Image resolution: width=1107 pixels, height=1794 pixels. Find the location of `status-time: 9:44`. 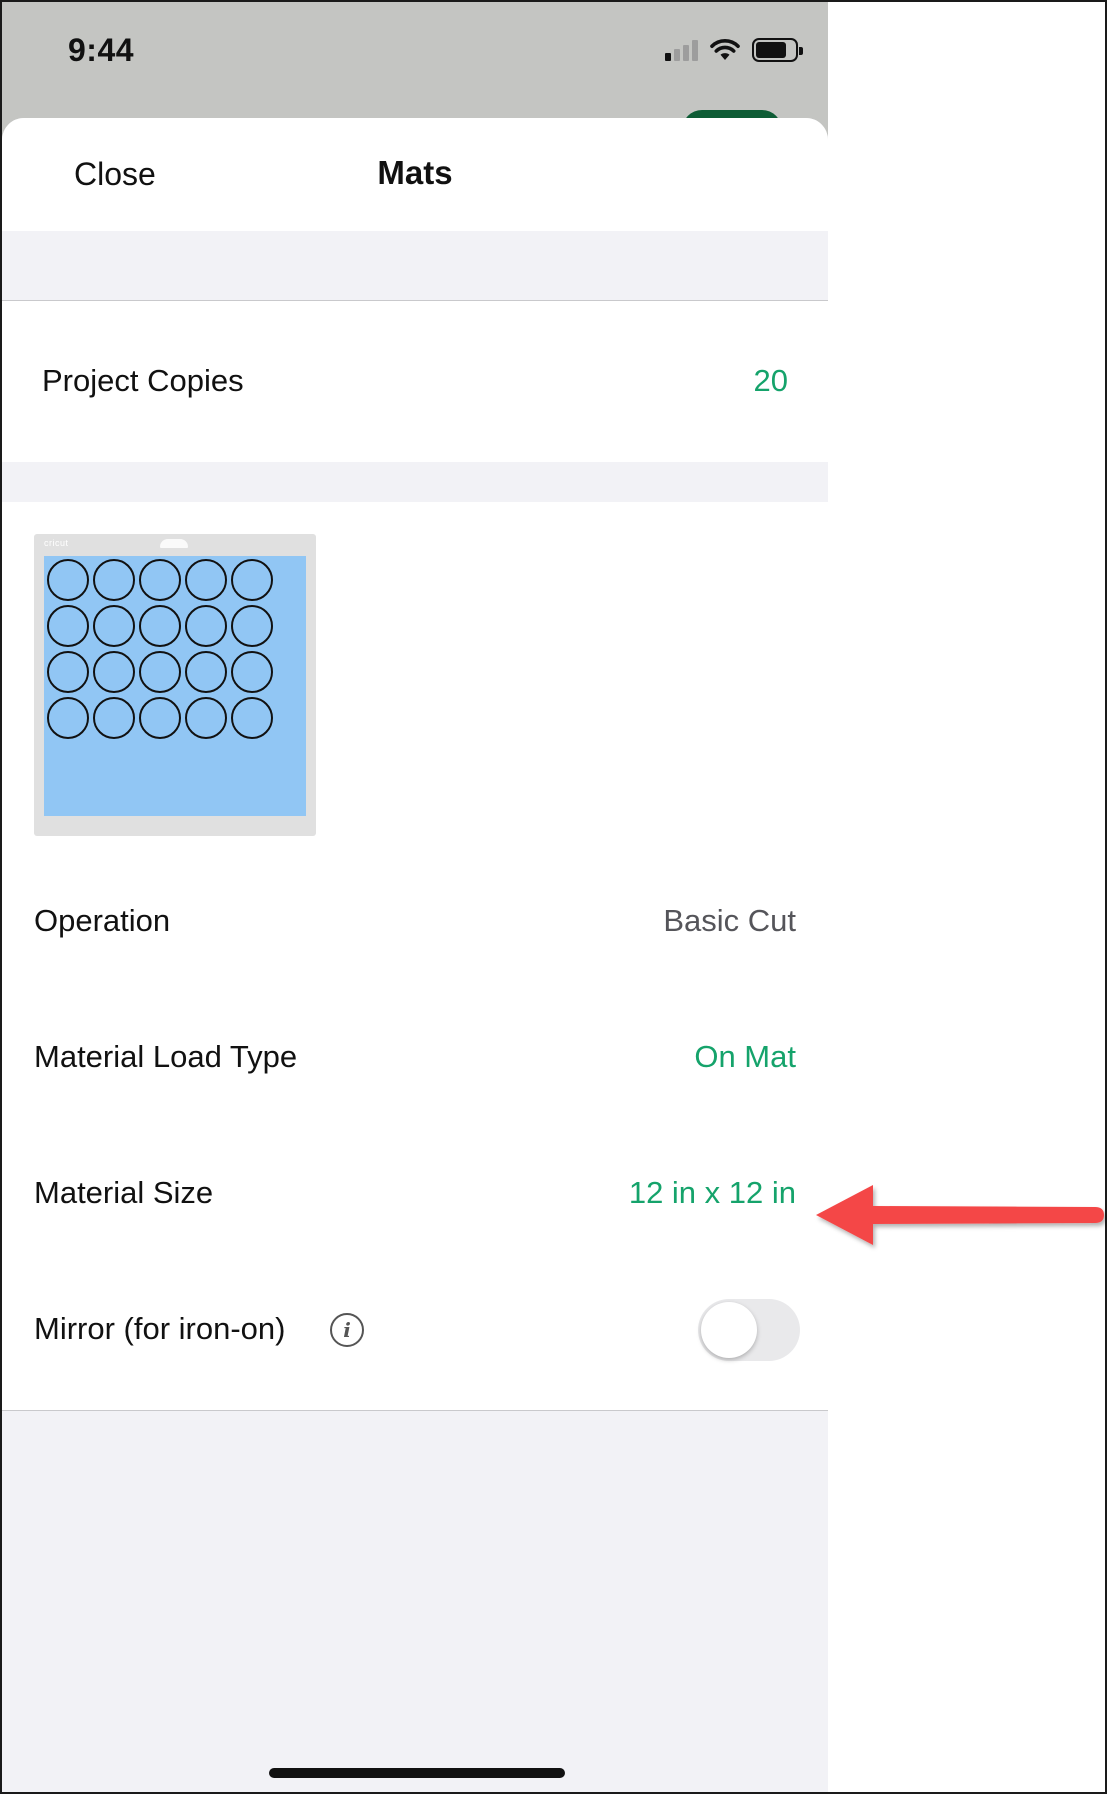

status-time: 9:44 is located at coordinates (101, 50).